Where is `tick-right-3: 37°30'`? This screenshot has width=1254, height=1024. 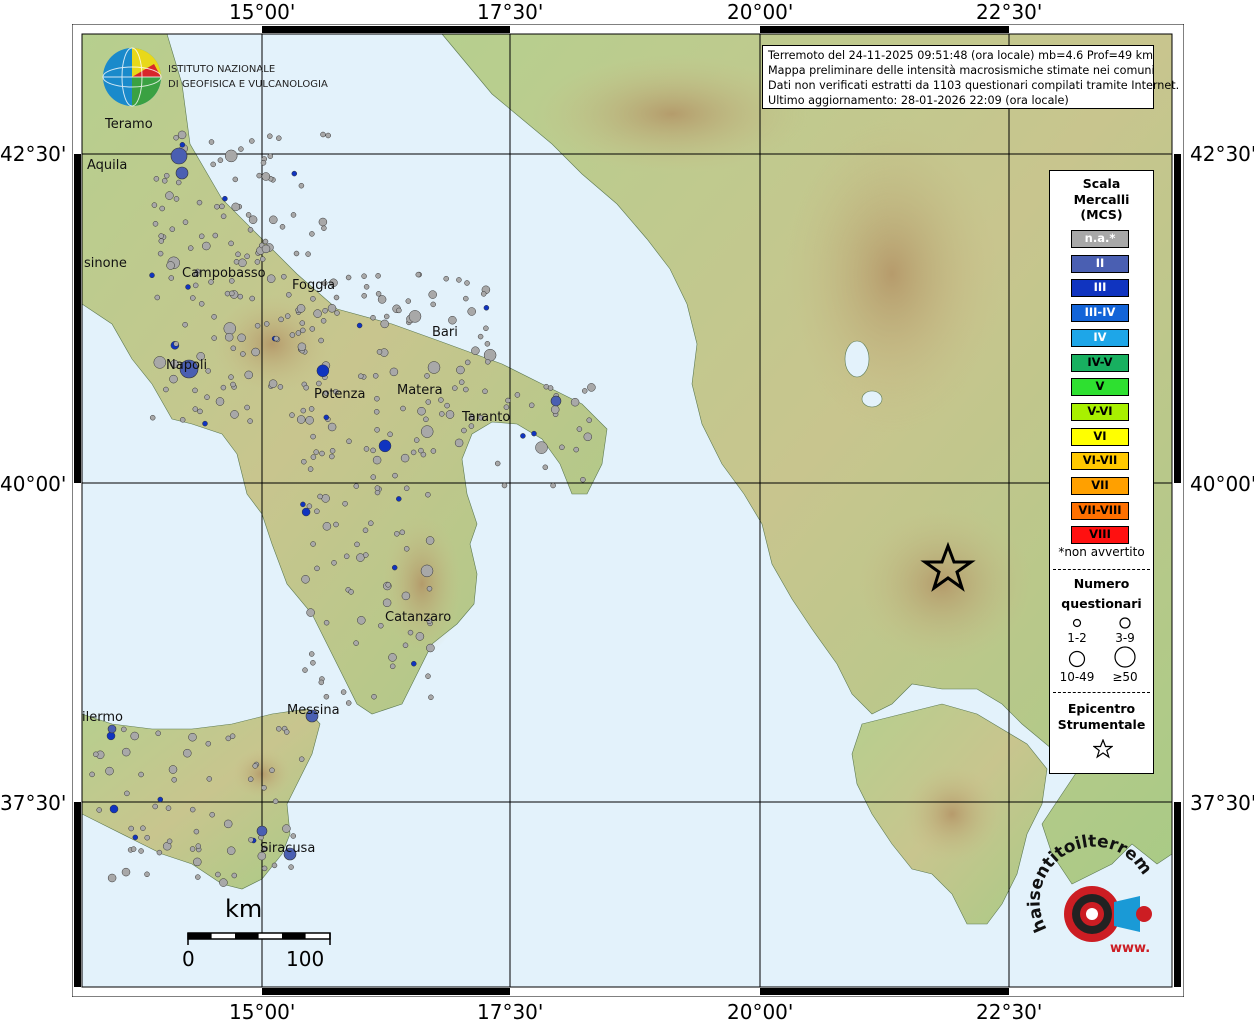 tick-right-3: 37°30' is located at coordinates (1222, 803).